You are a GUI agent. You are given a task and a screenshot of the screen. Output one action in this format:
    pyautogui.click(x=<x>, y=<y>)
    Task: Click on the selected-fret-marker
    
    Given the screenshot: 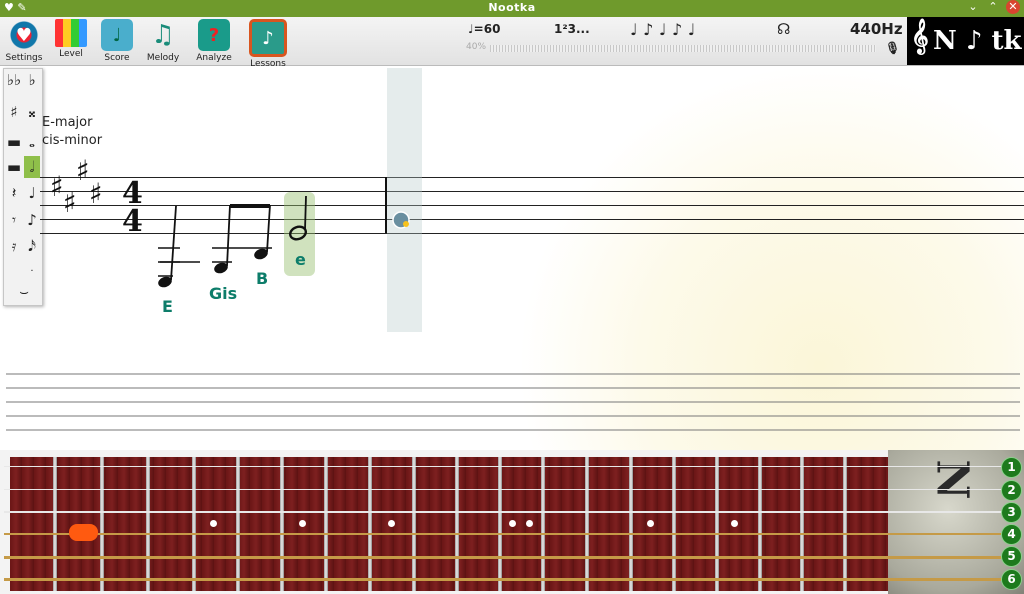 What is the action you would take?
    pyautogui.click(x=83, y=532)
    